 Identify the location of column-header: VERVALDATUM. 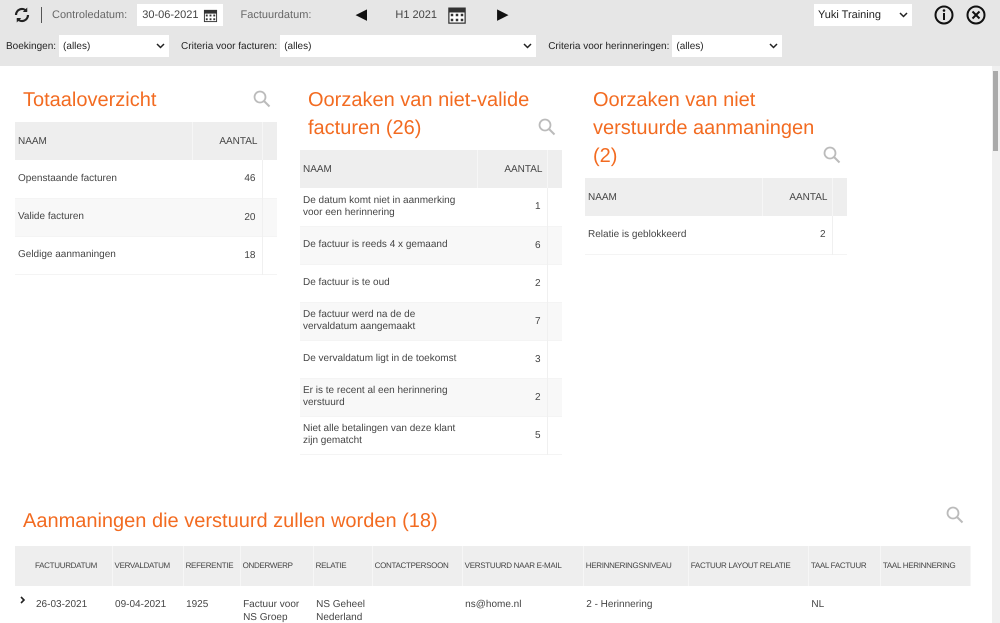
(148, 566).